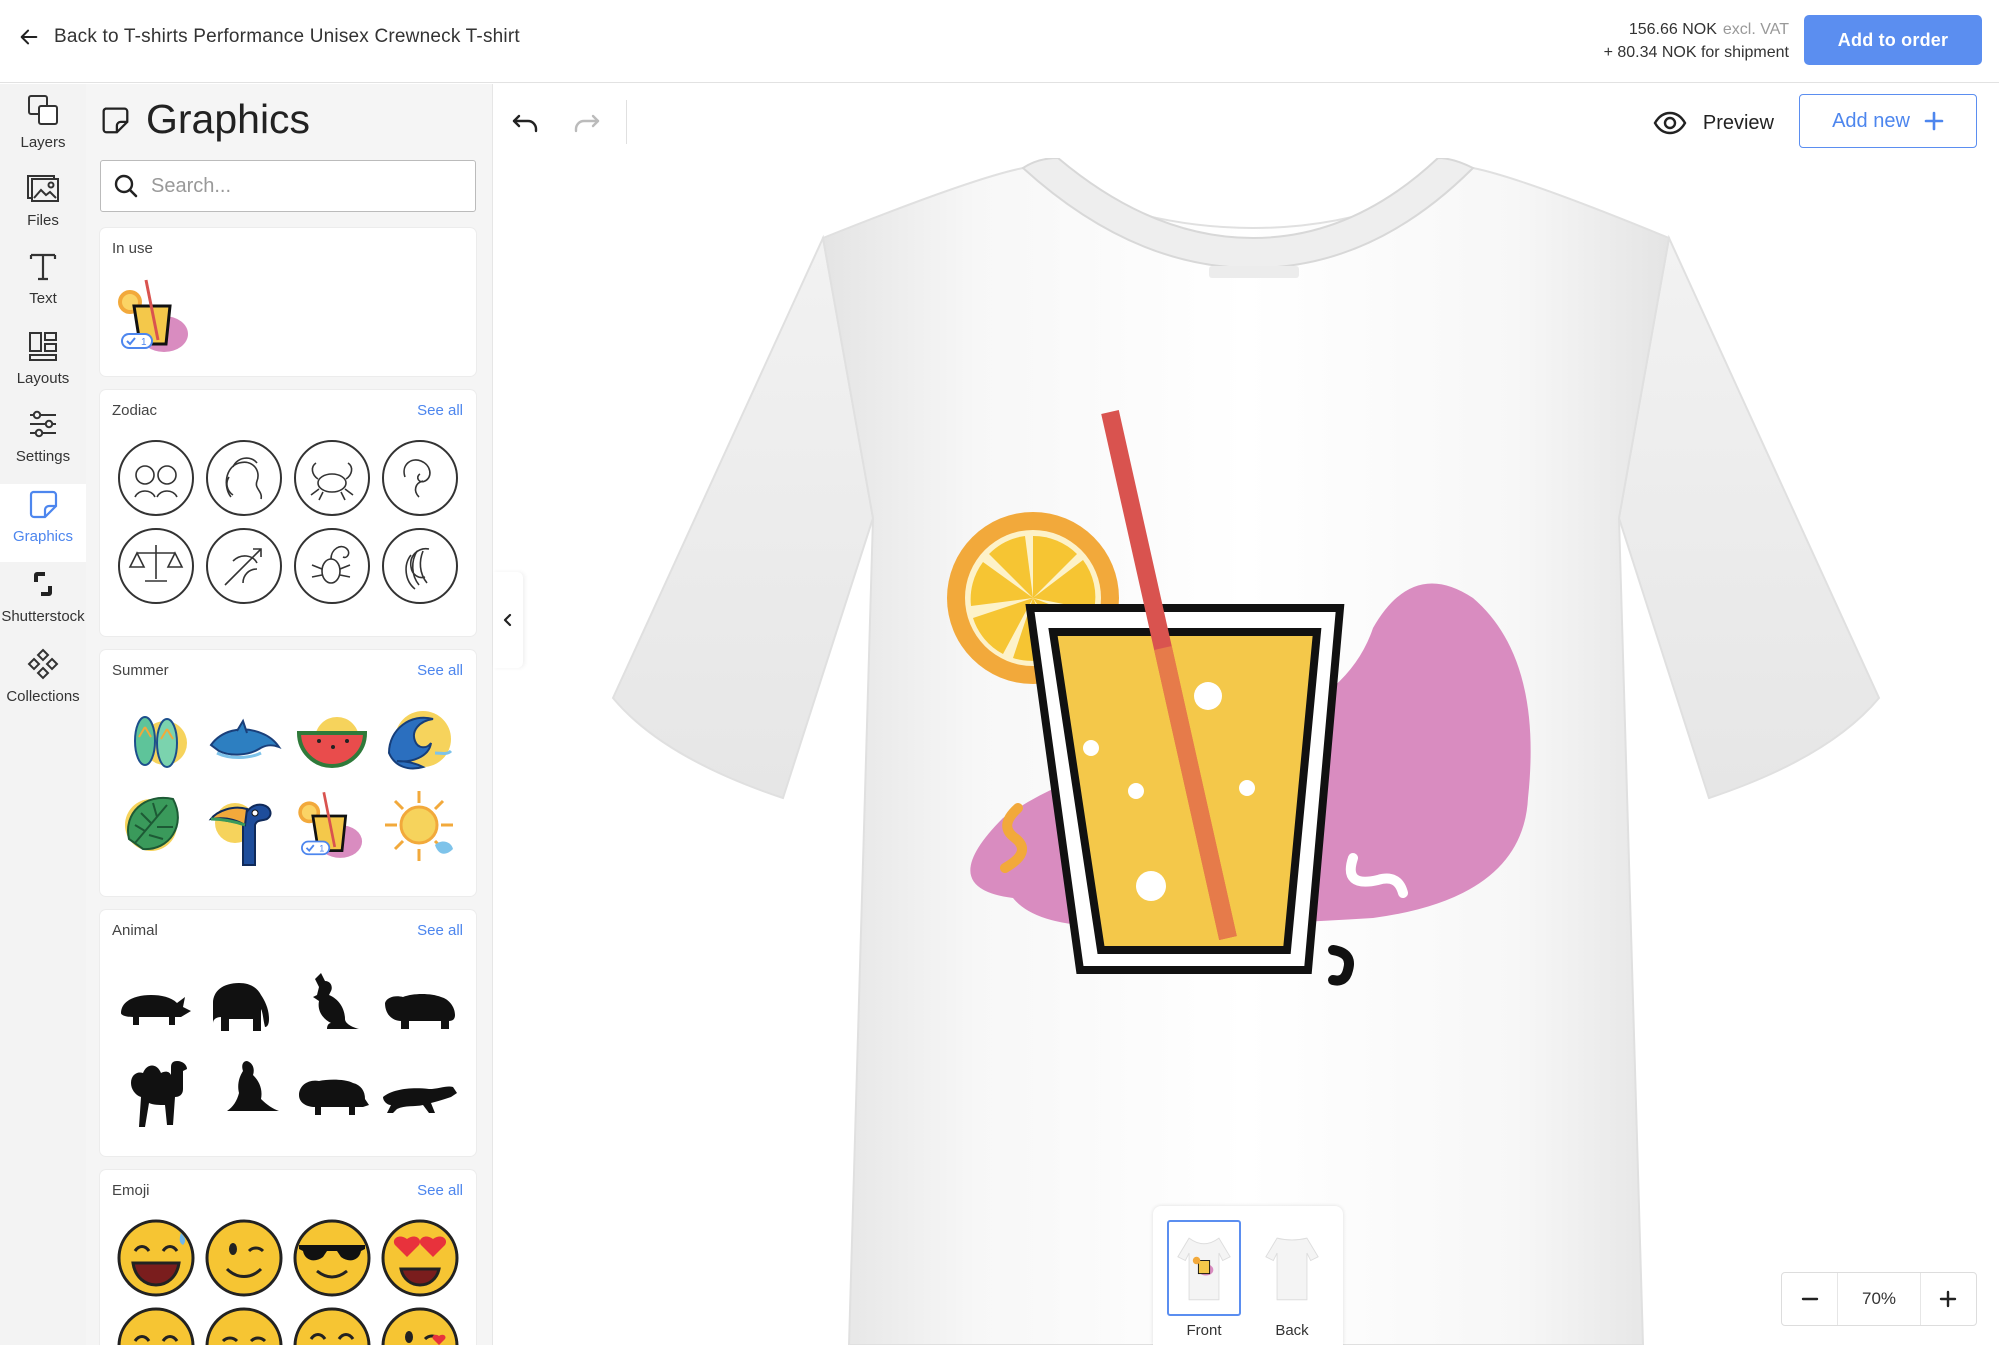 The image size is (1999, 1345). What do you see at coordinates (288, 302) in the screenshot?
I see `section-in-use: In use 1` at bounding box center [288, 302].